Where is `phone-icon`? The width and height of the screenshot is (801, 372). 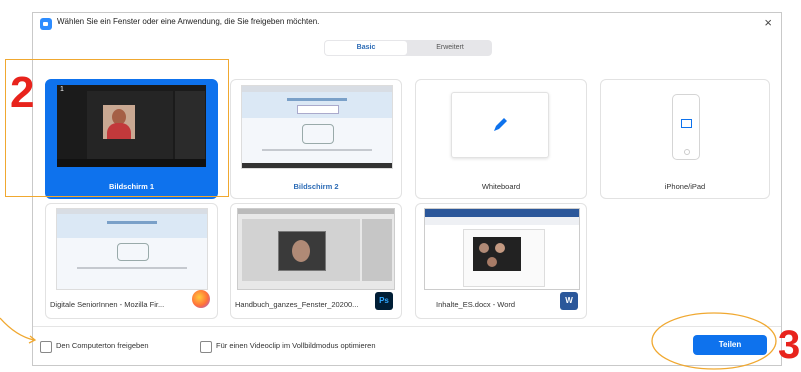
phone-icon is located at coordinates (686, 127).